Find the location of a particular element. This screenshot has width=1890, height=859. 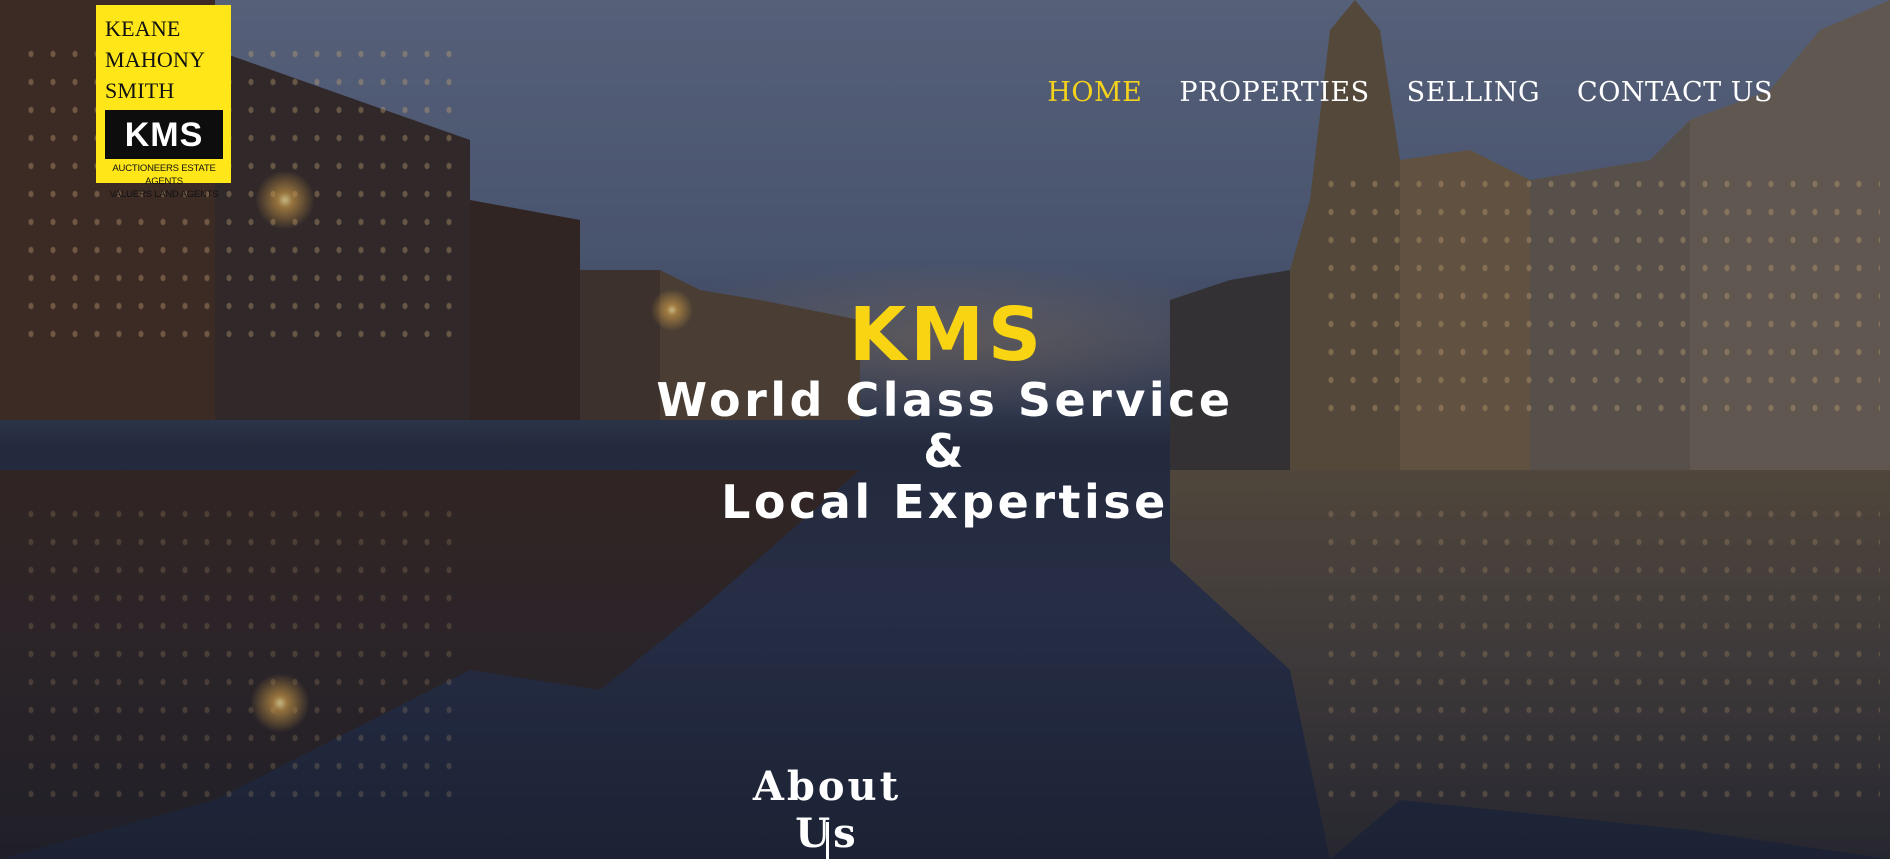

hero-tagline-line: World Class Service is located at coordinates (945, 400).